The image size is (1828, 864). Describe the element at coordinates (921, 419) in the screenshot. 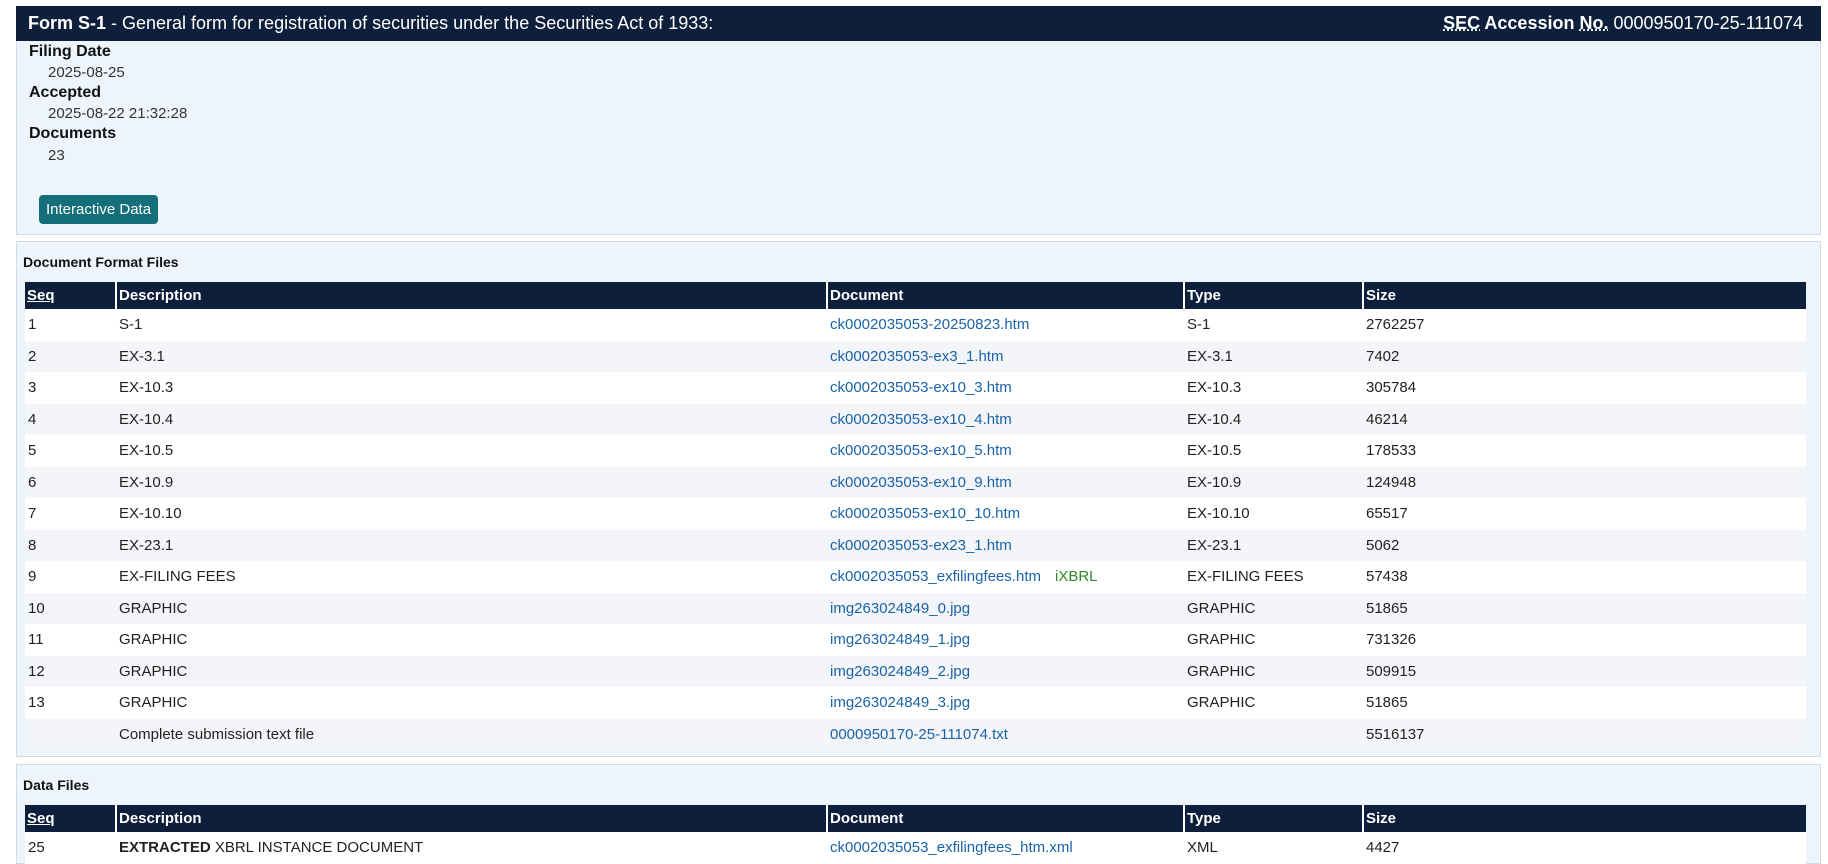

I see `document-link: ck0002035053-ex10_4.htm` at that location.